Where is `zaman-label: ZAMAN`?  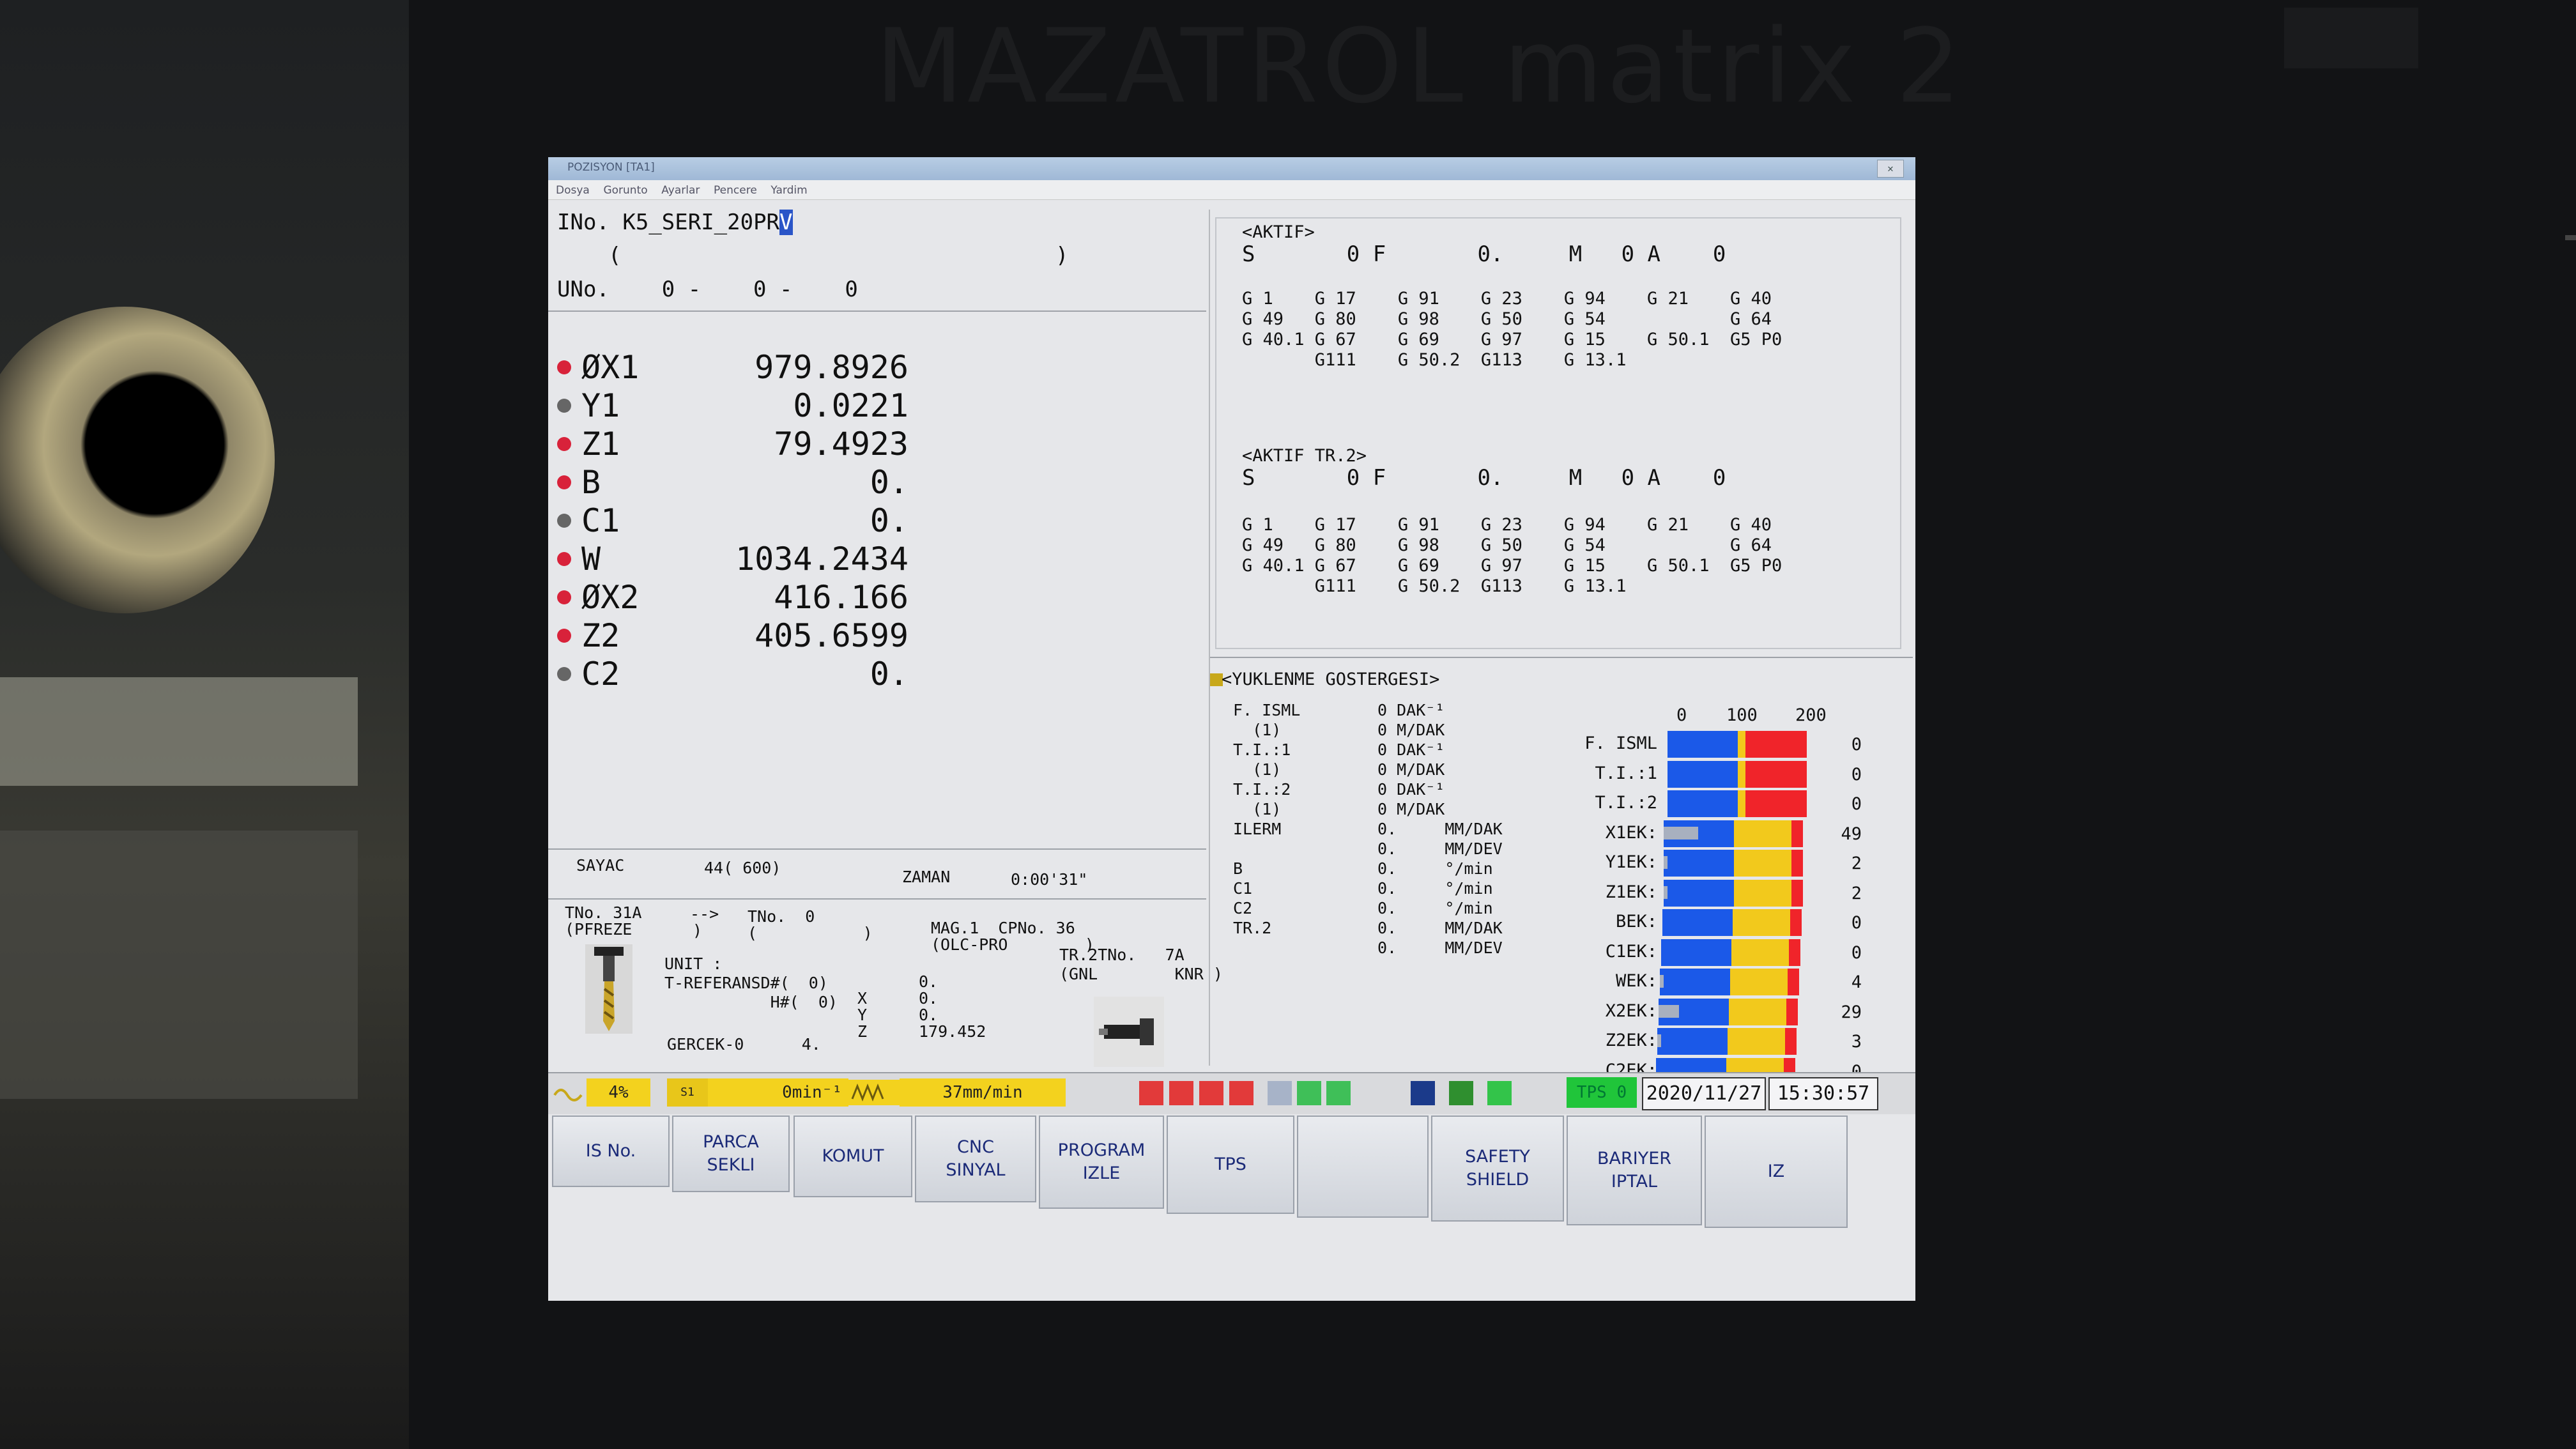 zaman-label: ZAMAN is located at coordinates (926, 877).